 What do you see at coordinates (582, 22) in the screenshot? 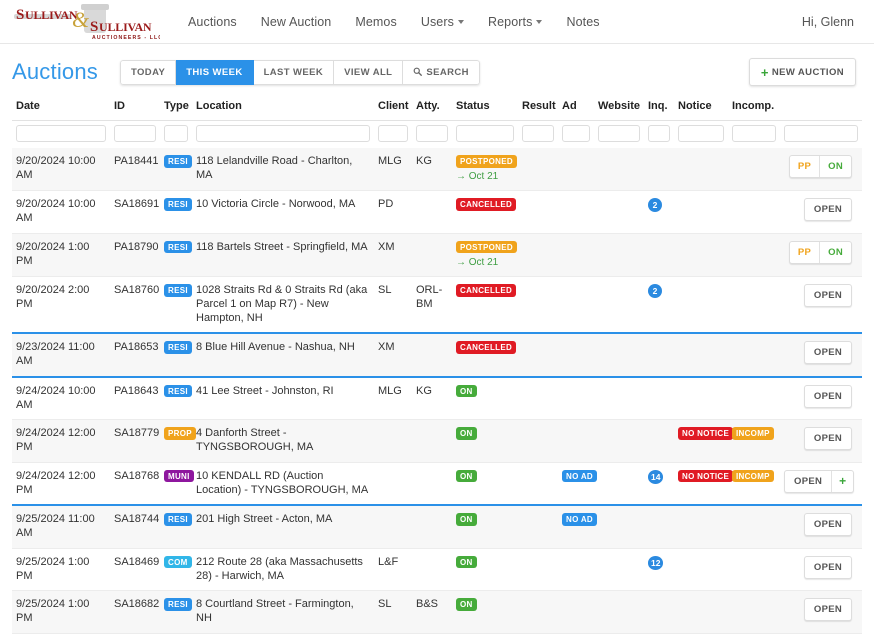
I see `nav-item-notes: Notes` at bounding box center [582, 22].